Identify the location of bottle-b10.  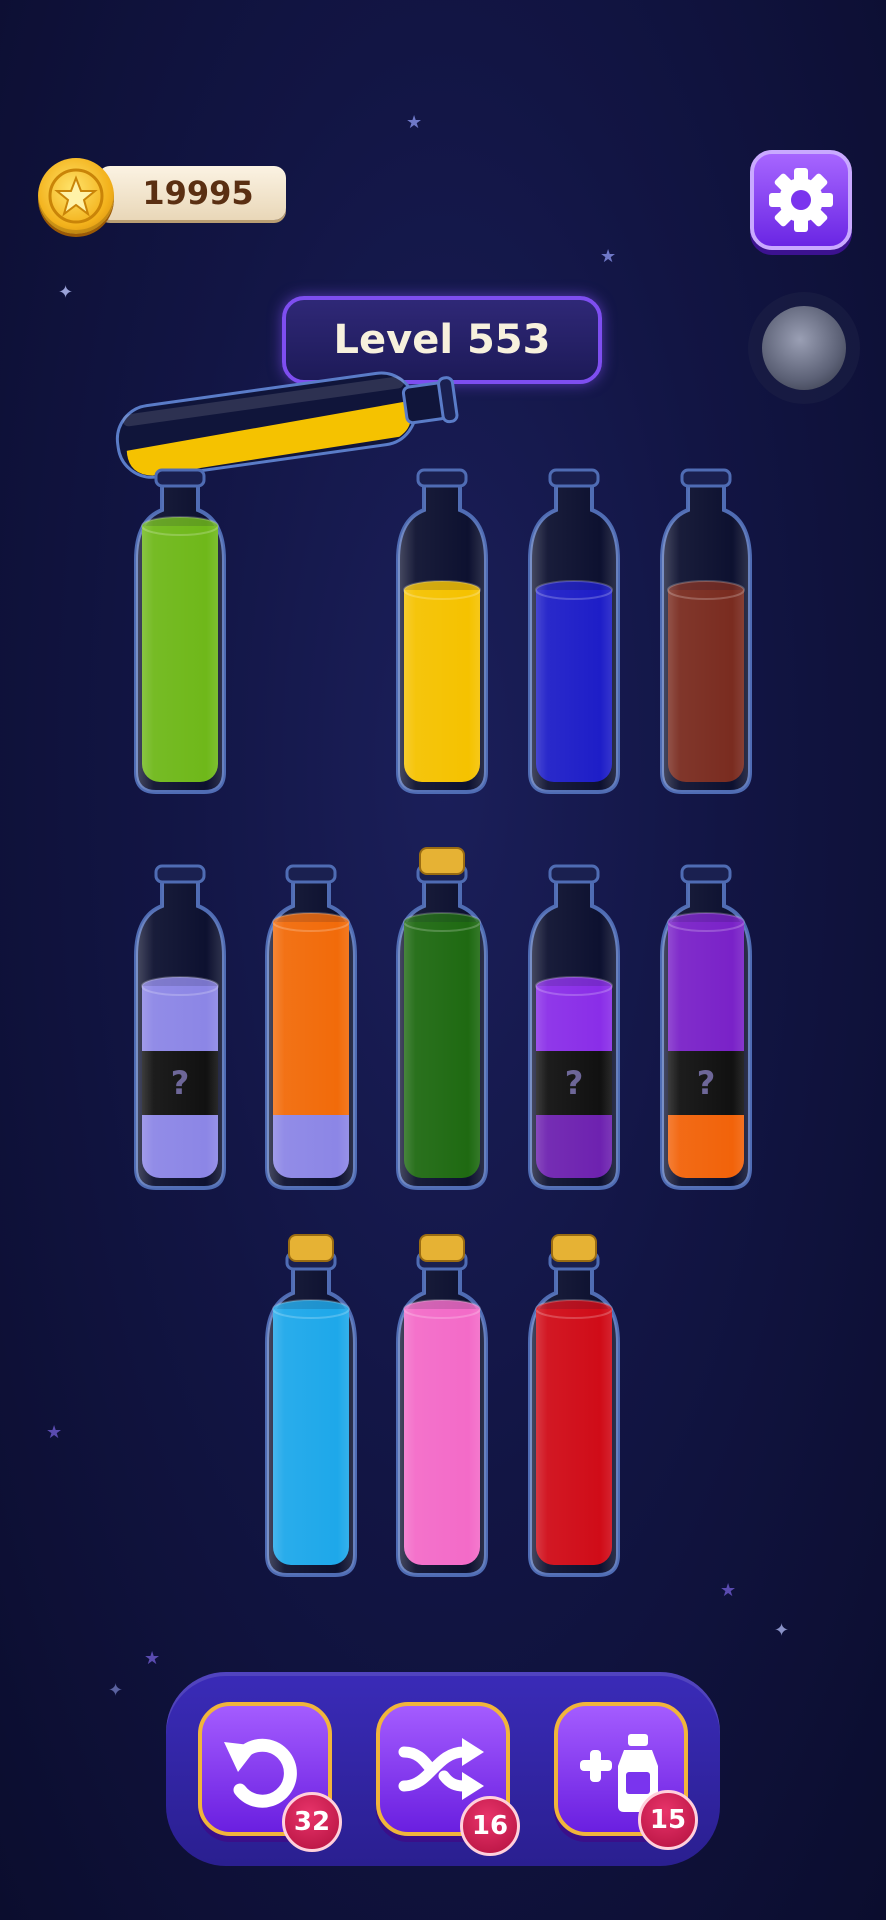
(311, 1405).